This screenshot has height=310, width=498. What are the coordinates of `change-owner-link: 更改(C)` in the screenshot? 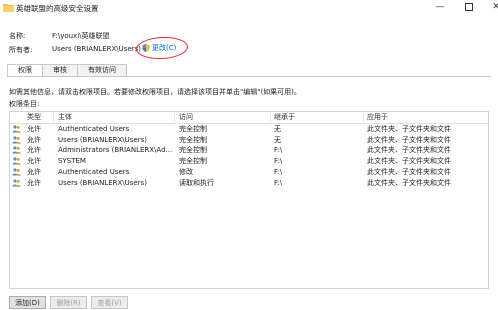 It's located at (159, 48).